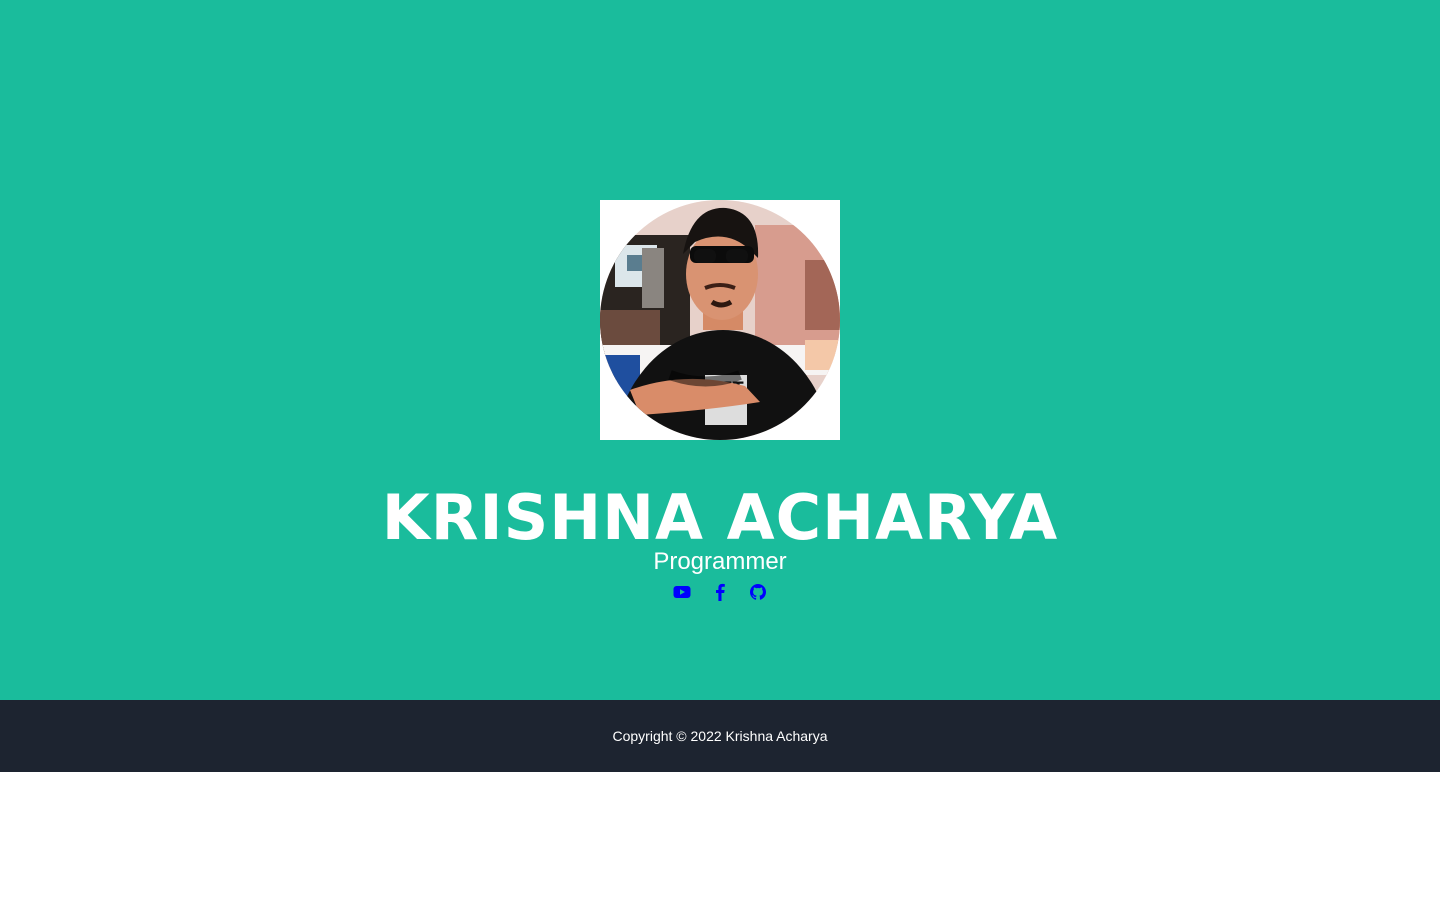 The image size is (1440, 900). I want to click on github-icon, so click(758, 592).